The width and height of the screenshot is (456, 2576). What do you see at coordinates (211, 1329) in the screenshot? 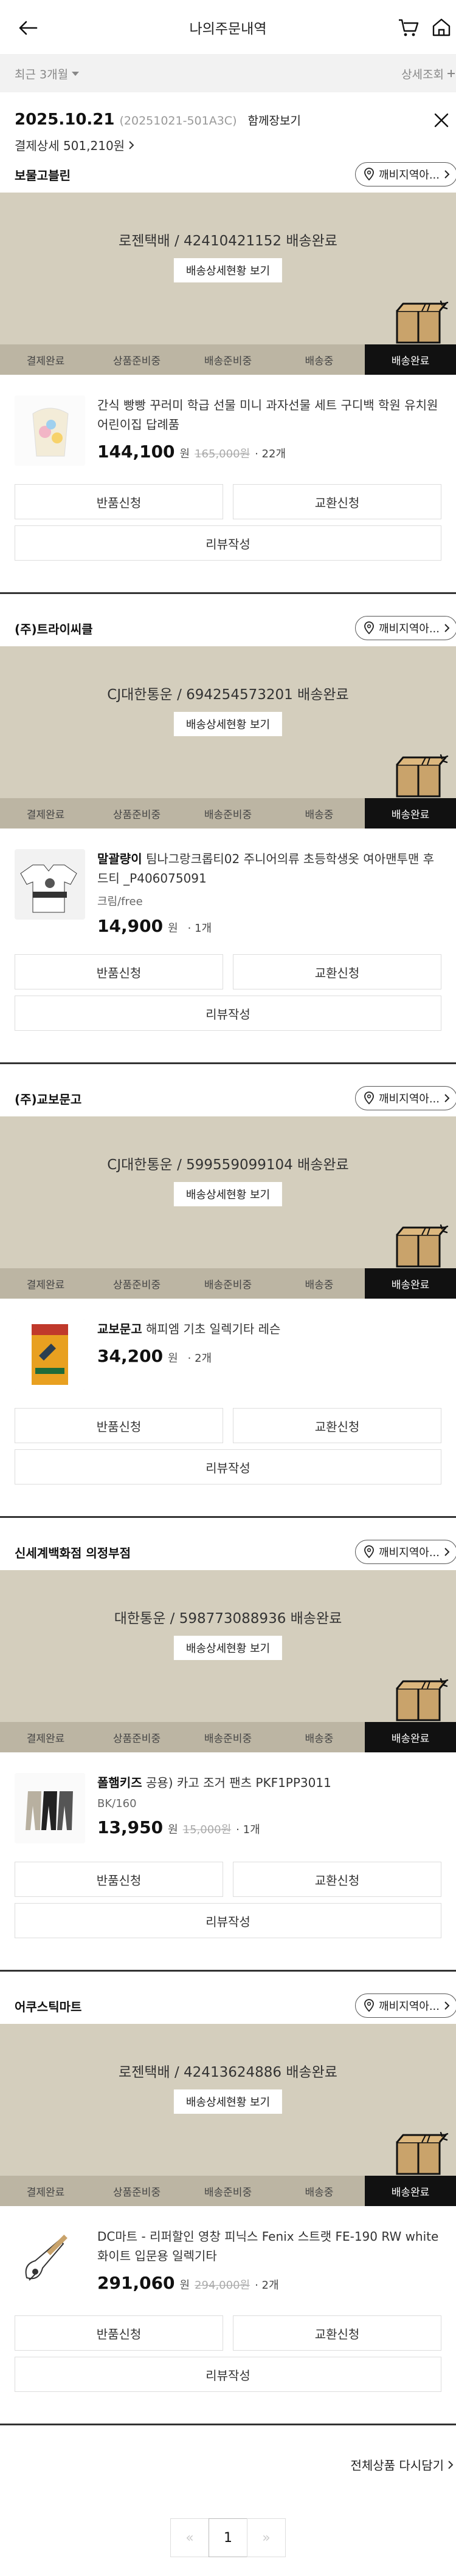
I see `product-title: 해피엠 기초 일렉기타 레슨` at bounding box center [211, 1329].